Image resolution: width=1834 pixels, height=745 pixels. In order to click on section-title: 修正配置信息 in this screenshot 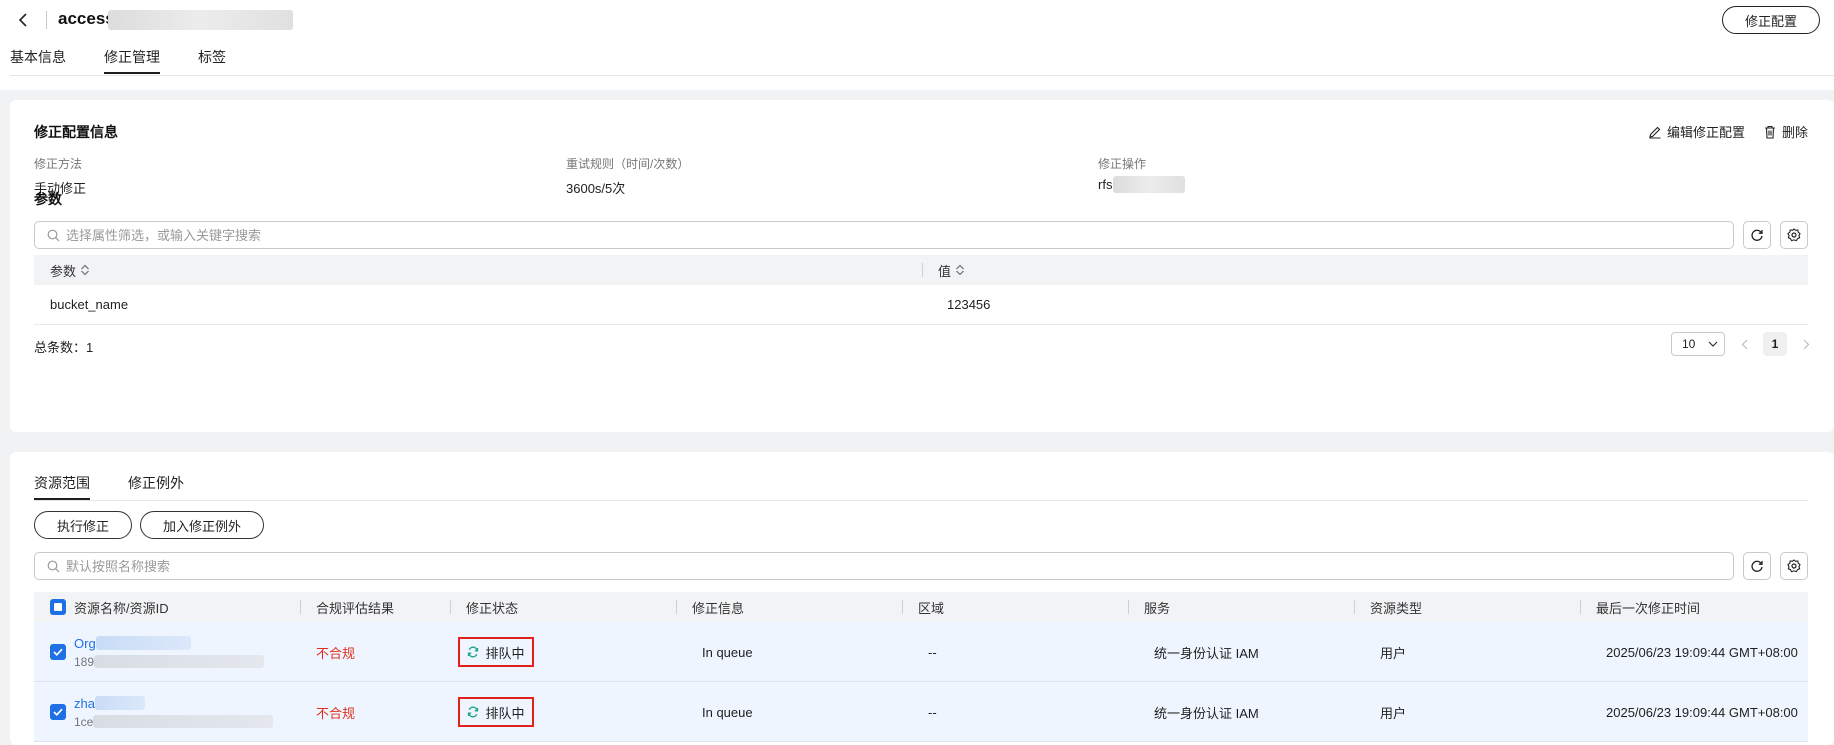, I will do `click(76, 132)`.